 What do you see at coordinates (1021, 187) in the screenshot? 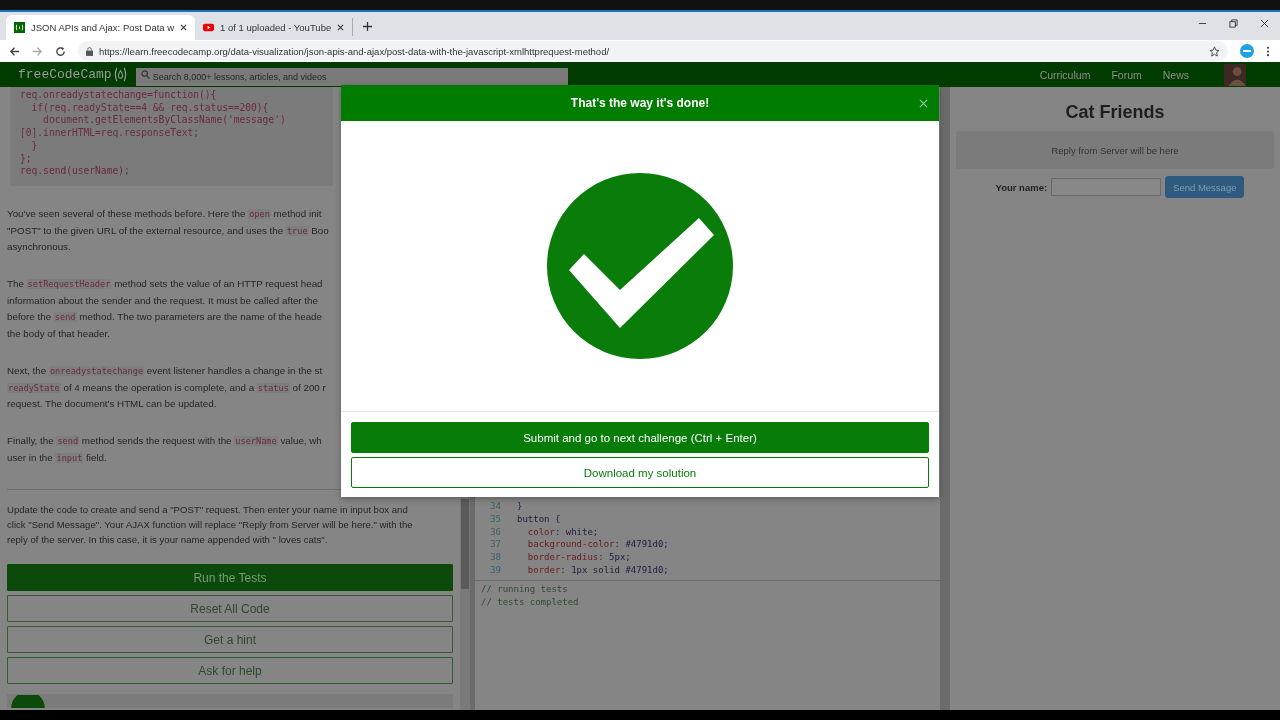
I see `field-label: Your name:` at bounding box center [1021, 187].